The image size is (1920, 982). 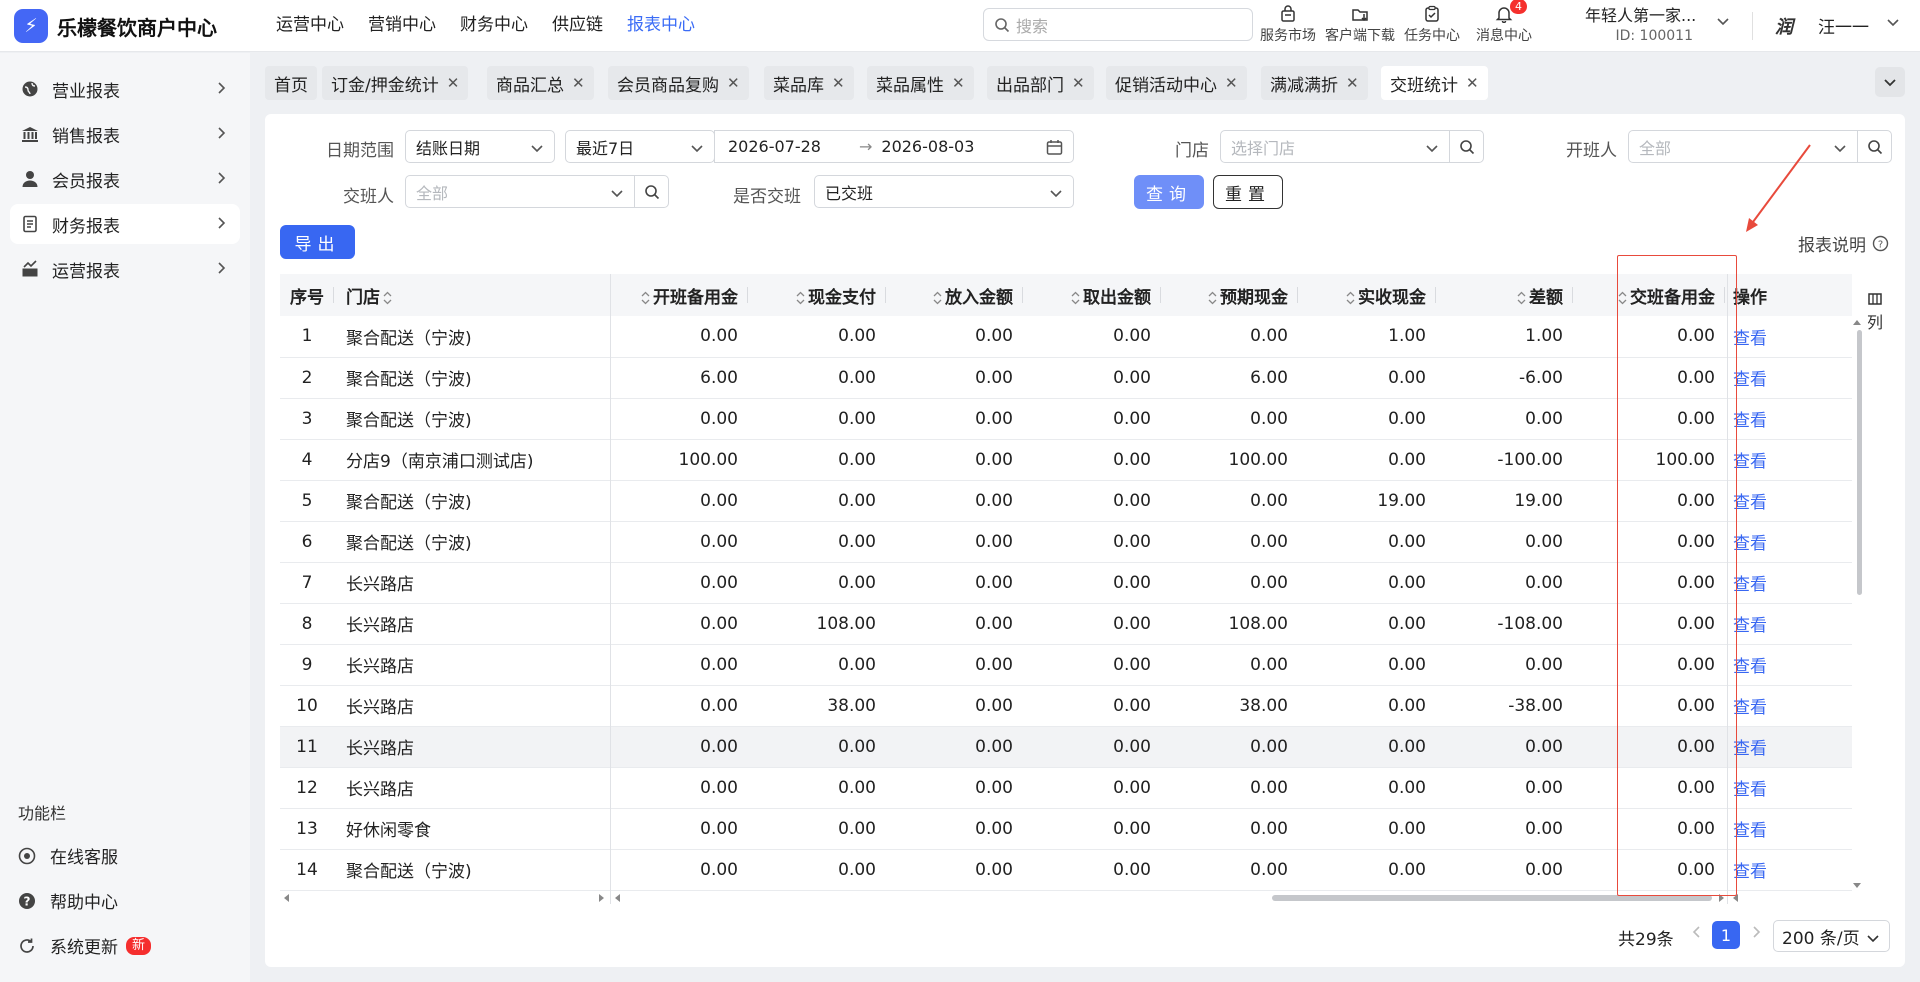 What do you see at coordinates (651, 191) in the screenshot?
I see `handover-search-button` at bounding box center [651, 191].